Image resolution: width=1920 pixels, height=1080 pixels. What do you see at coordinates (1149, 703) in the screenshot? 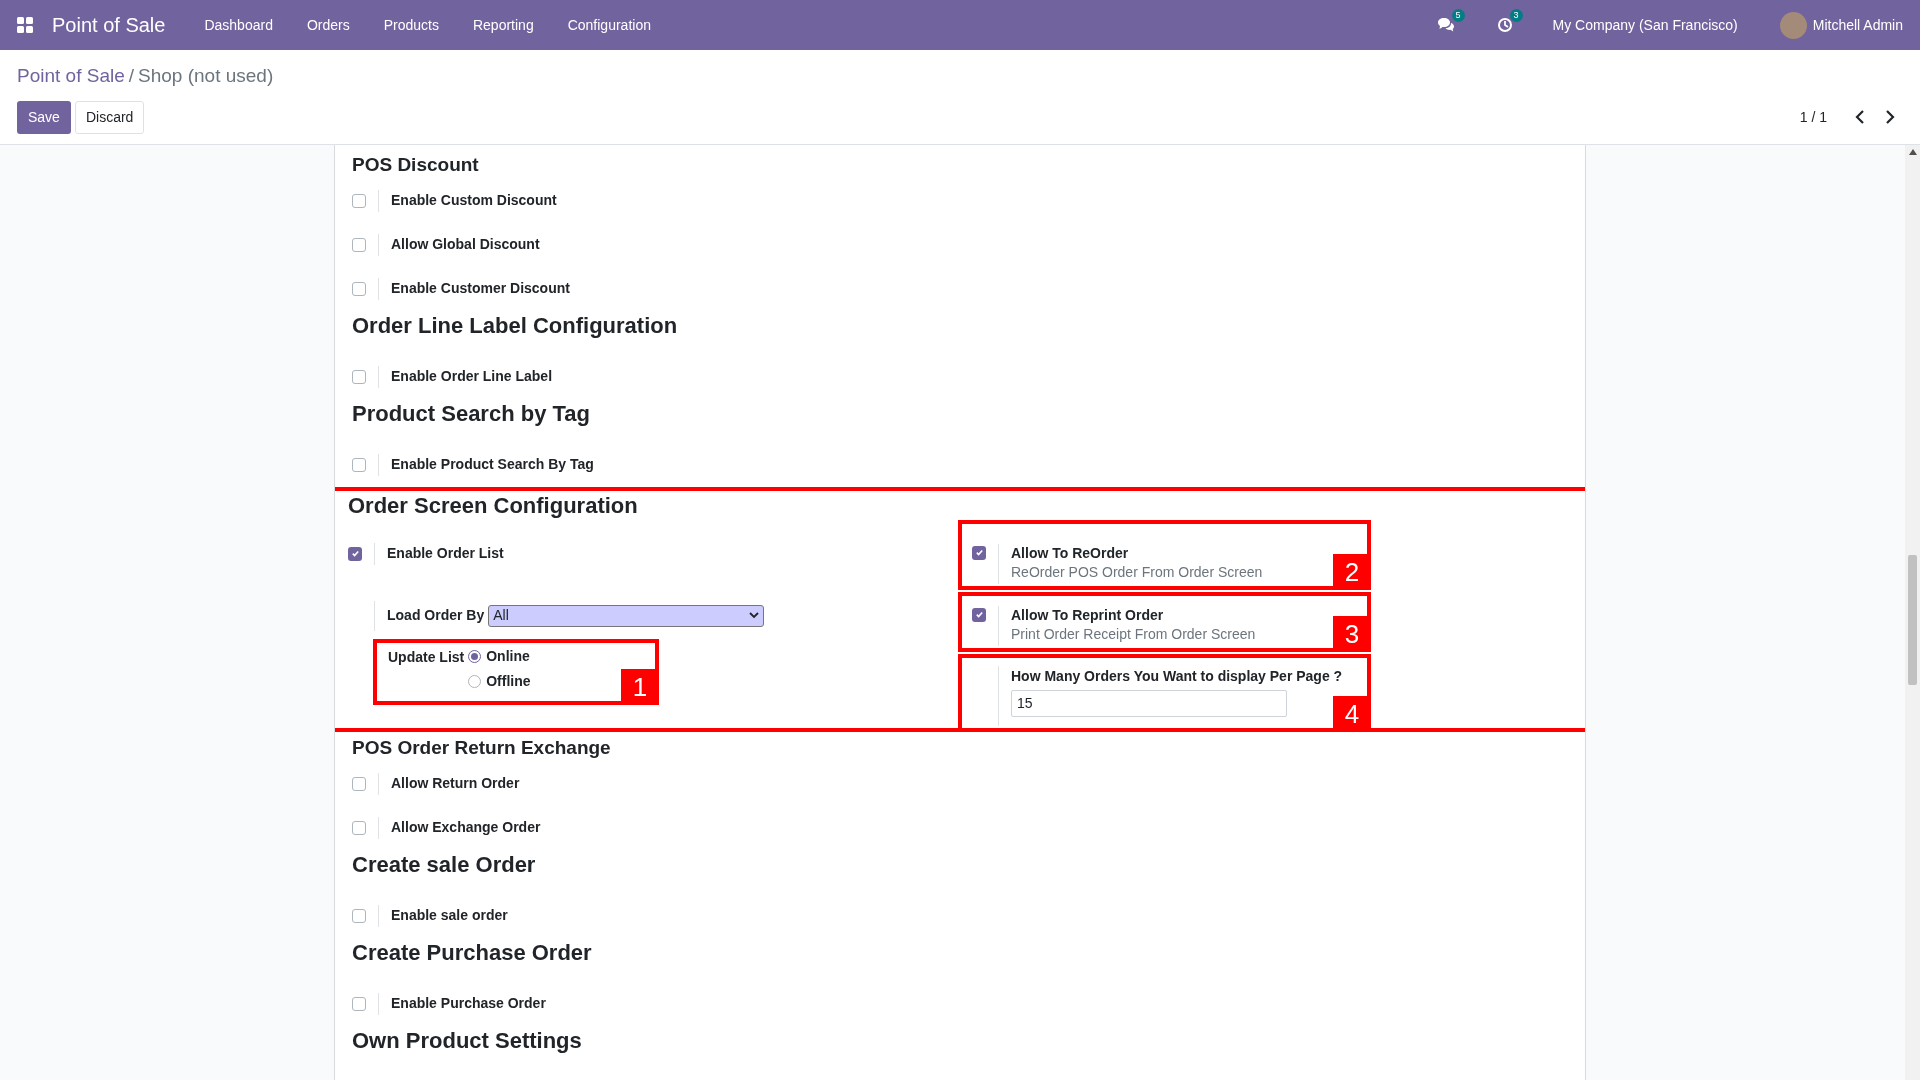
I see `orders-per-page-input: 15` at bounding box center [1149, 703].